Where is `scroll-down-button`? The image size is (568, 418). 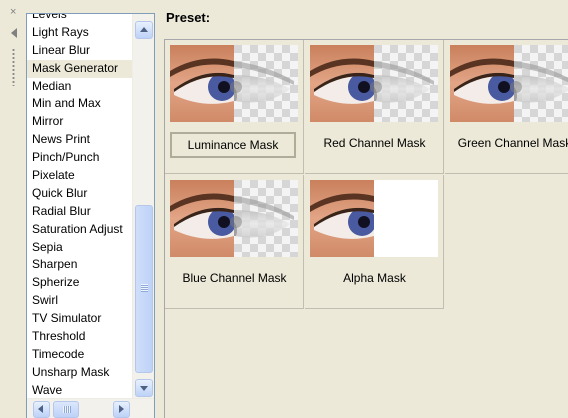 scroll-down-button is located at coordinates (144, 388).